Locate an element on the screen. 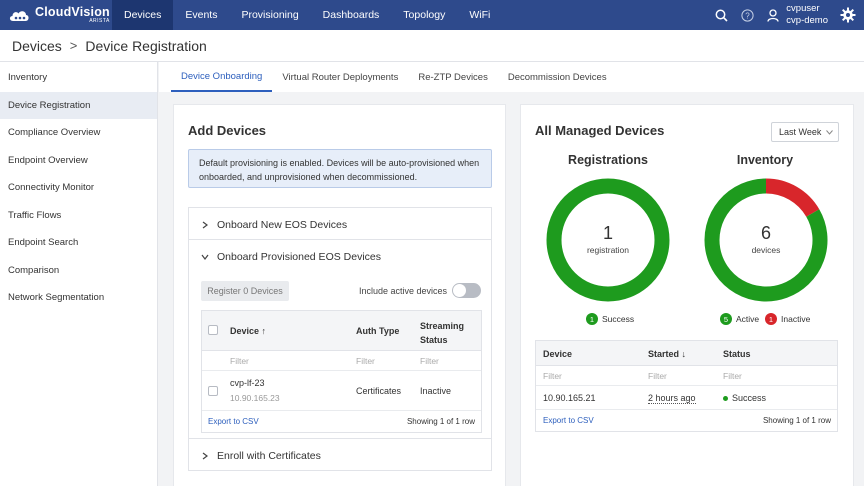  logo-brand: ARISTA is located at coordinates (99, 21).